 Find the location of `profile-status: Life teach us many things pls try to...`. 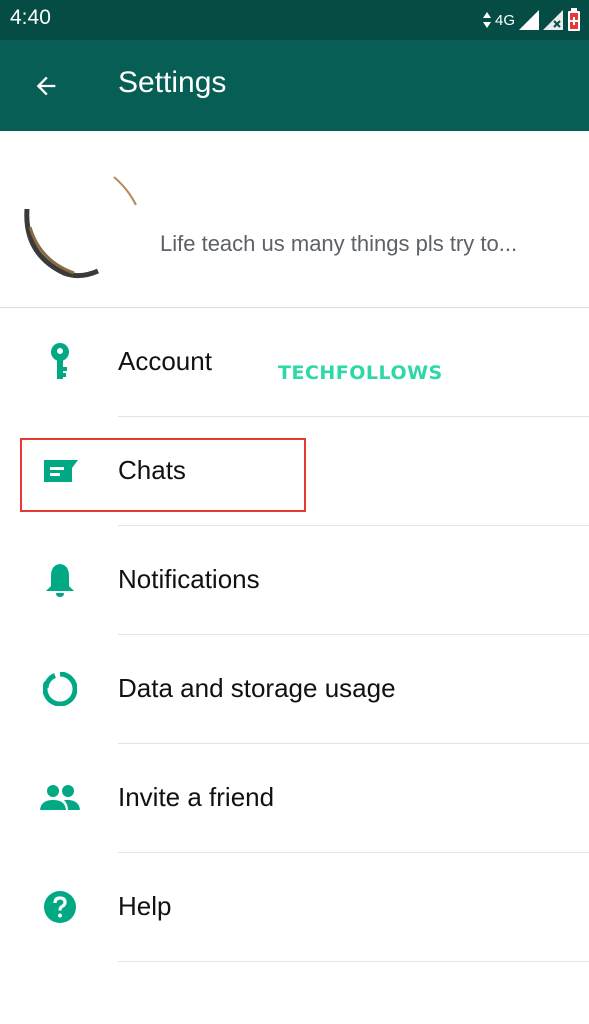

profile-status: Life teach us many things pls try to... is located at coordinates (339, 243).